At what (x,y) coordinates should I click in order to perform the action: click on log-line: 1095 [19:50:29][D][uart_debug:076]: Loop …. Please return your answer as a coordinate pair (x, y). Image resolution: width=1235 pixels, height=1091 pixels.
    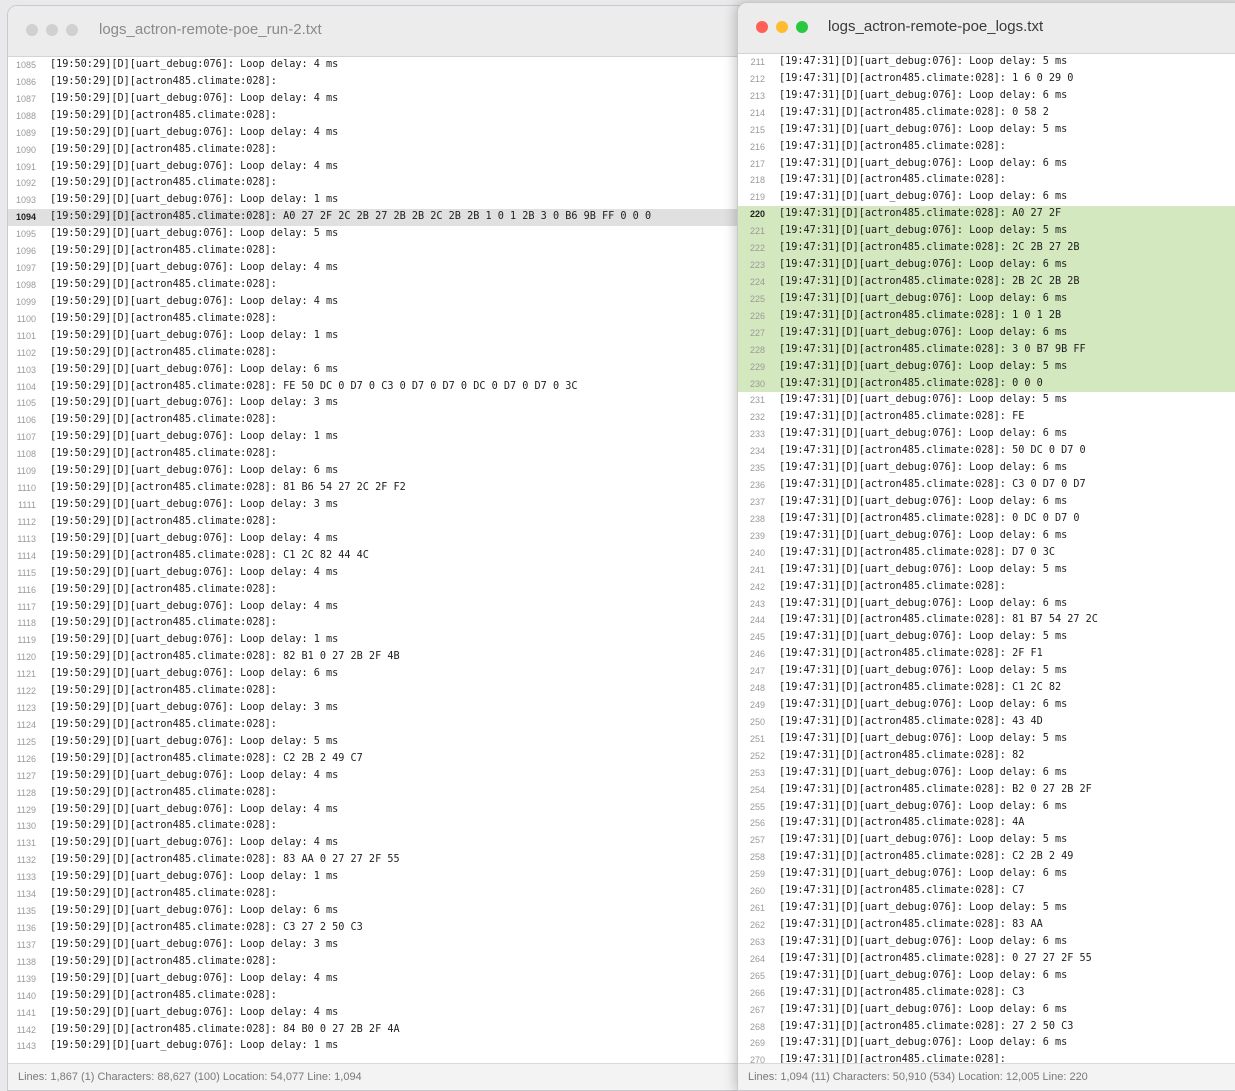
    Looking at the image, I should click on (380, 234).